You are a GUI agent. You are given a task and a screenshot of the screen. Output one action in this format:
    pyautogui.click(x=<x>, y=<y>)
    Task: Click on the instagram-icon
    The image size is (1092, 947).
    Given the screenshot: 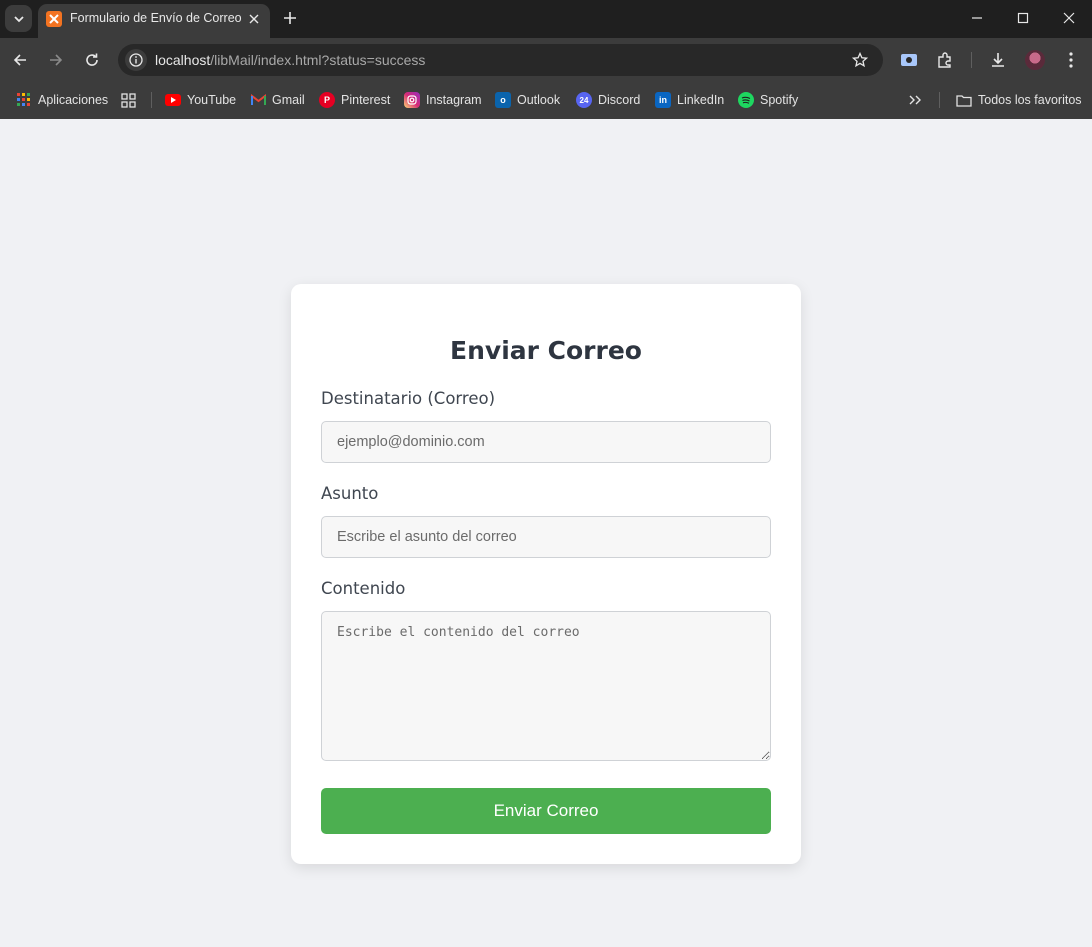 What is the action you would take?
    pyautogui.click(x=412, y=100)
    